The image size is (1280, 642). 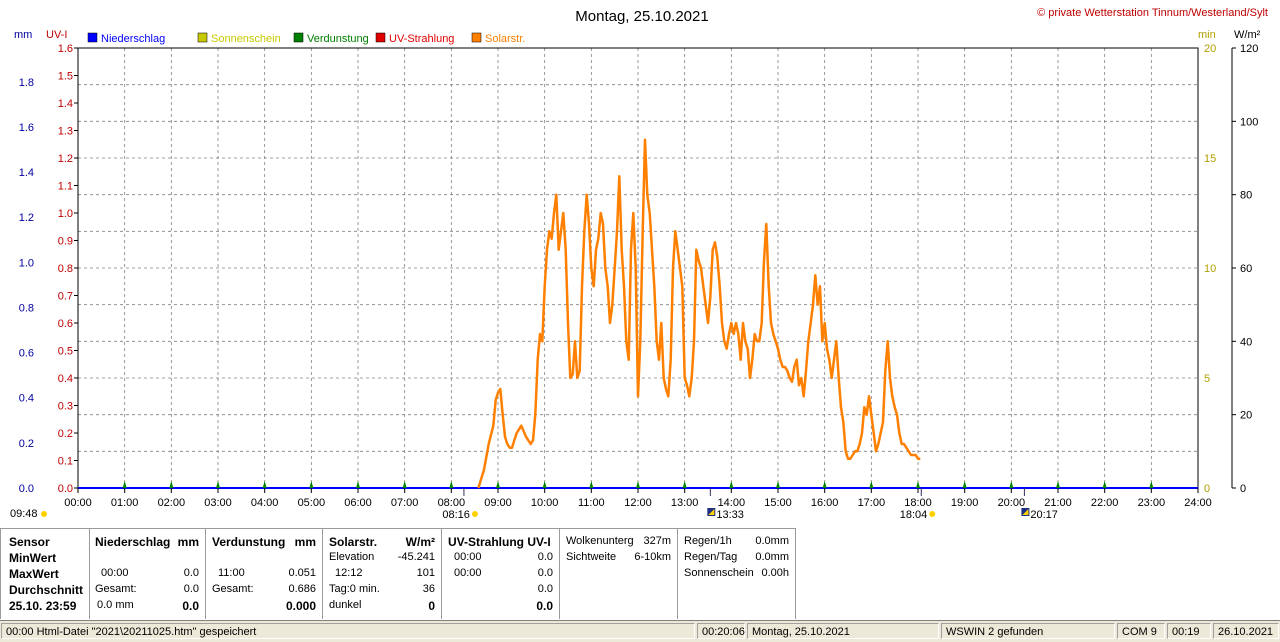 I want to click on cloud-label-1: Wolkenunterg, so click(x=600, y=541).